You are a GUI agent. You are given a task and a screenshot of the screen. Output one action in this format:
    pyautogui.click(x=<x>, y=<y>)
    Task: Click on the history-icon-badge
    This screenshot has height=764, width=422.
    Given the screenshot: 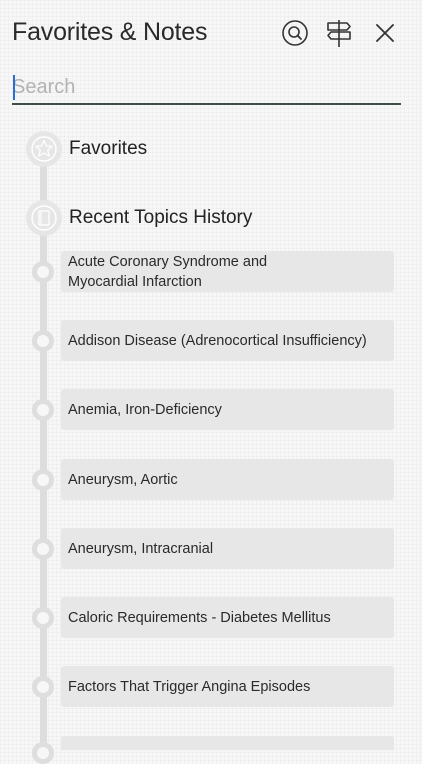 What is the action you would take?
    pyautogui.click(x=44, y=218)
    